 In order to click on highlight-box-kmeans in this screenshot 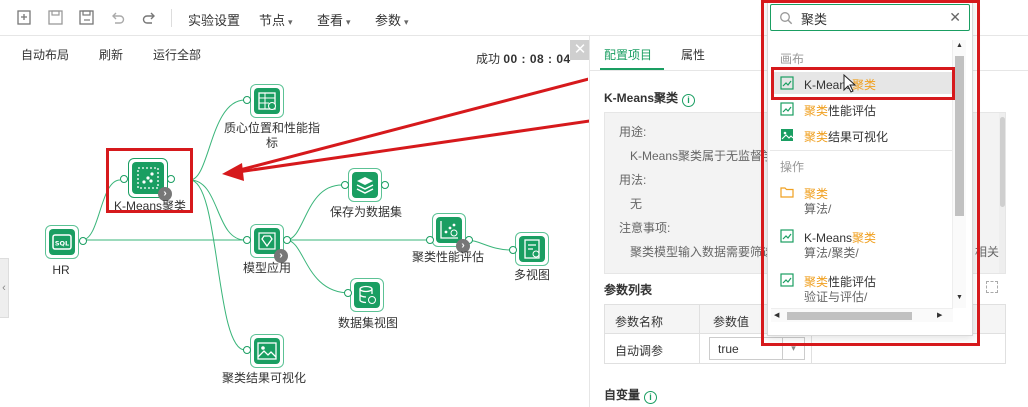, I will do `click(149, 180)`.